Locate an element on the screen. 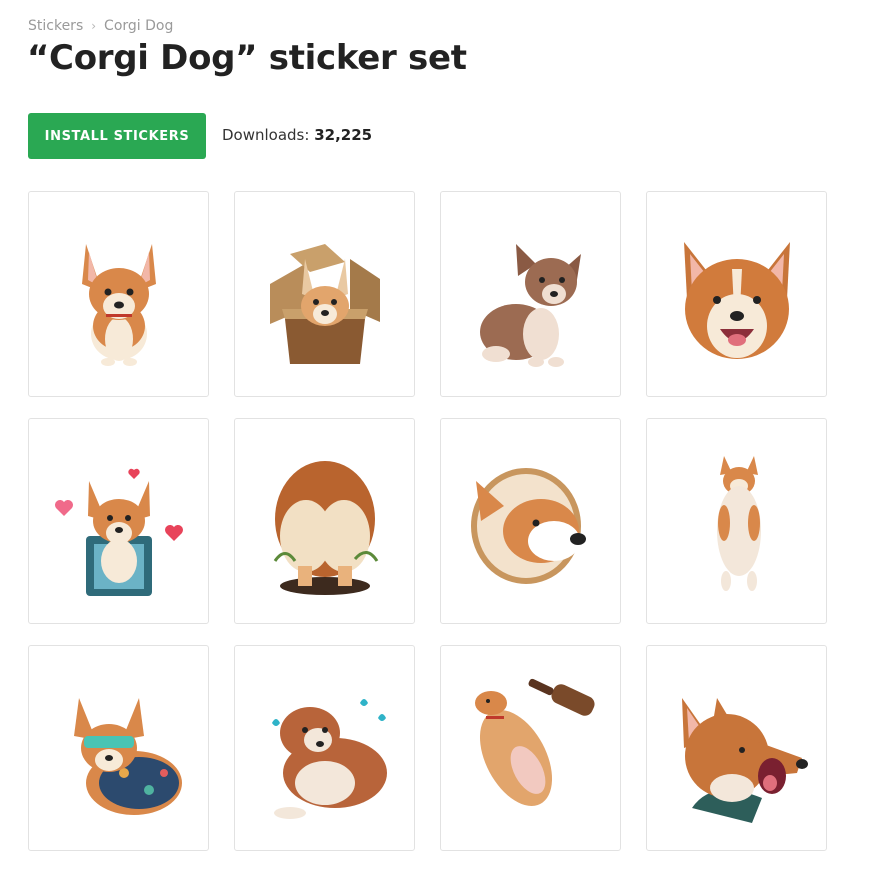  corgi-bread-sticker is located at coordinates (528, 526).